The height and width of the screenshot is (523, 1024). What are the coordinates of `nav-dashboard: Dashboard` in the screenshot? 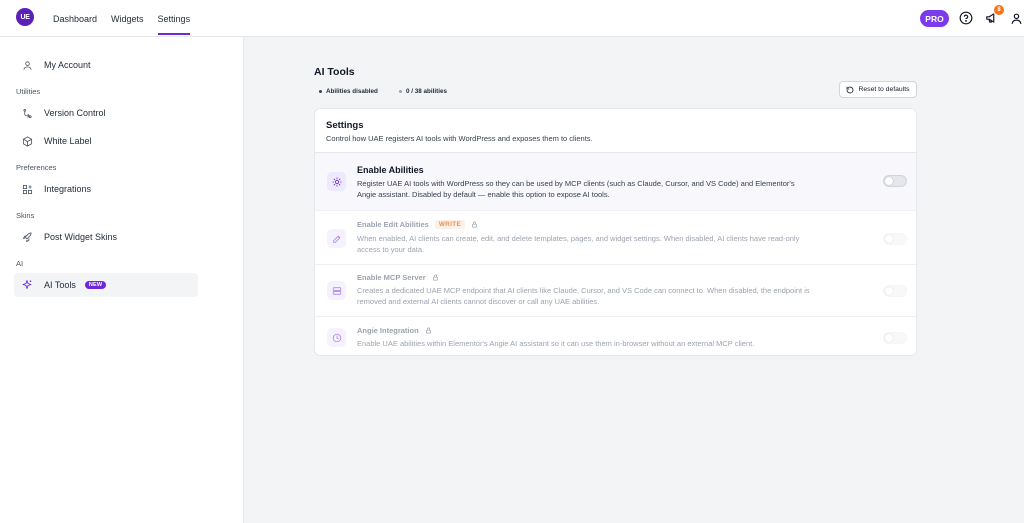 It's located at (75, 18).